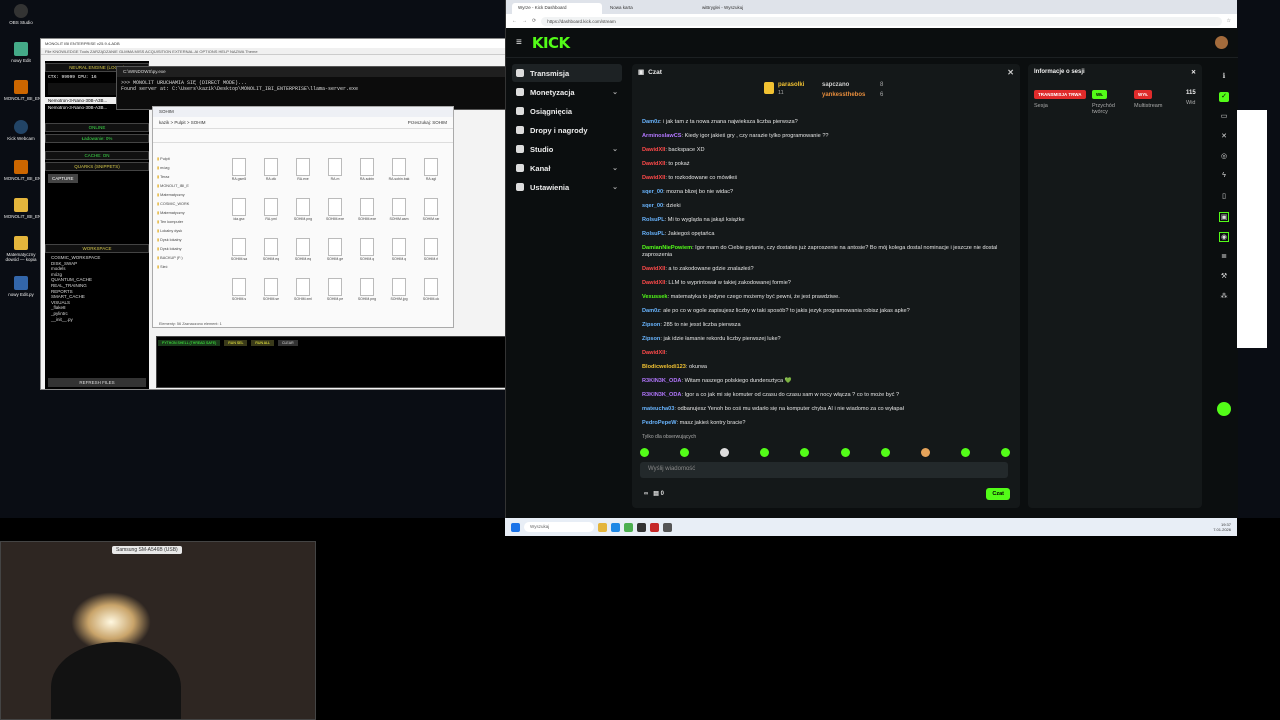  I want to click on start-icon, so click(515, 527).